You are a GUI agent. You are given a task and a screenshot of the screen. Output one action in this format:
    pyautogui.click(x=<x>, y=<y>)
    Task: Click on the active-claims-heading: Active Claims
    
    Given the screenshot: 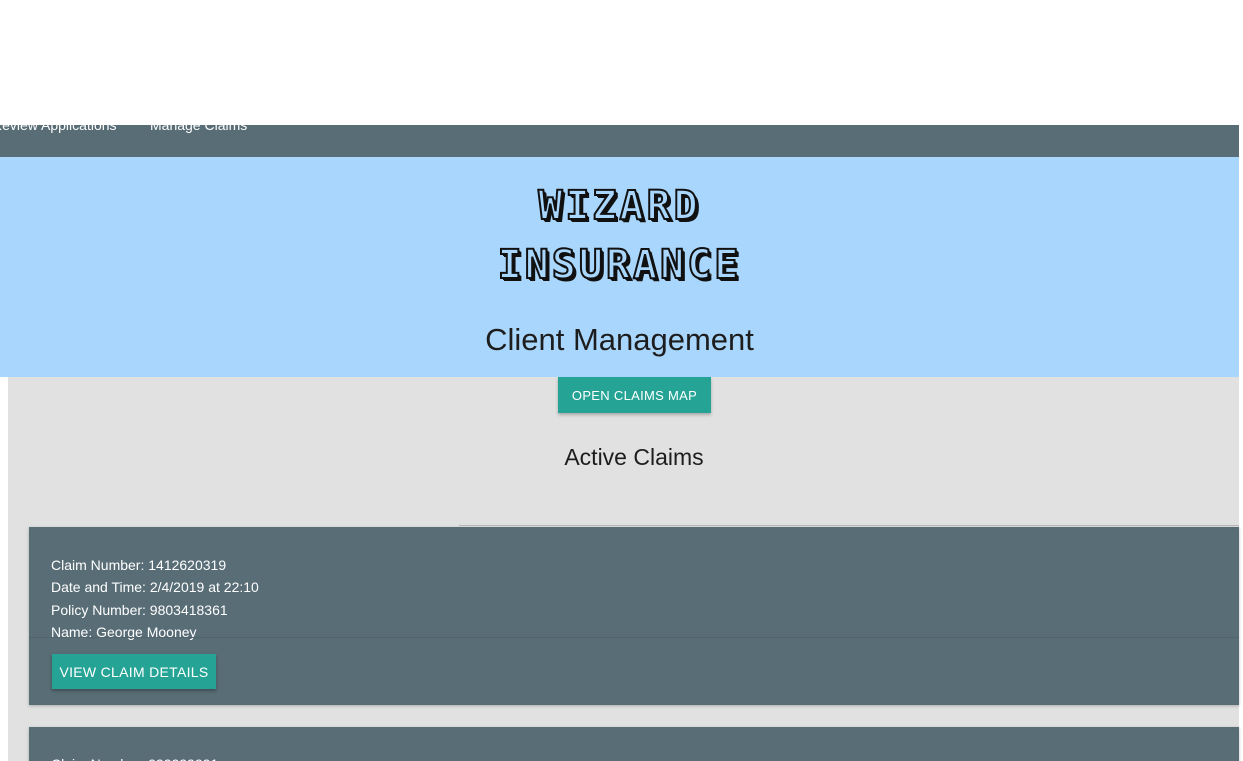 What is the action you would take?
    pyautogui.click(x=634, y=457)
    